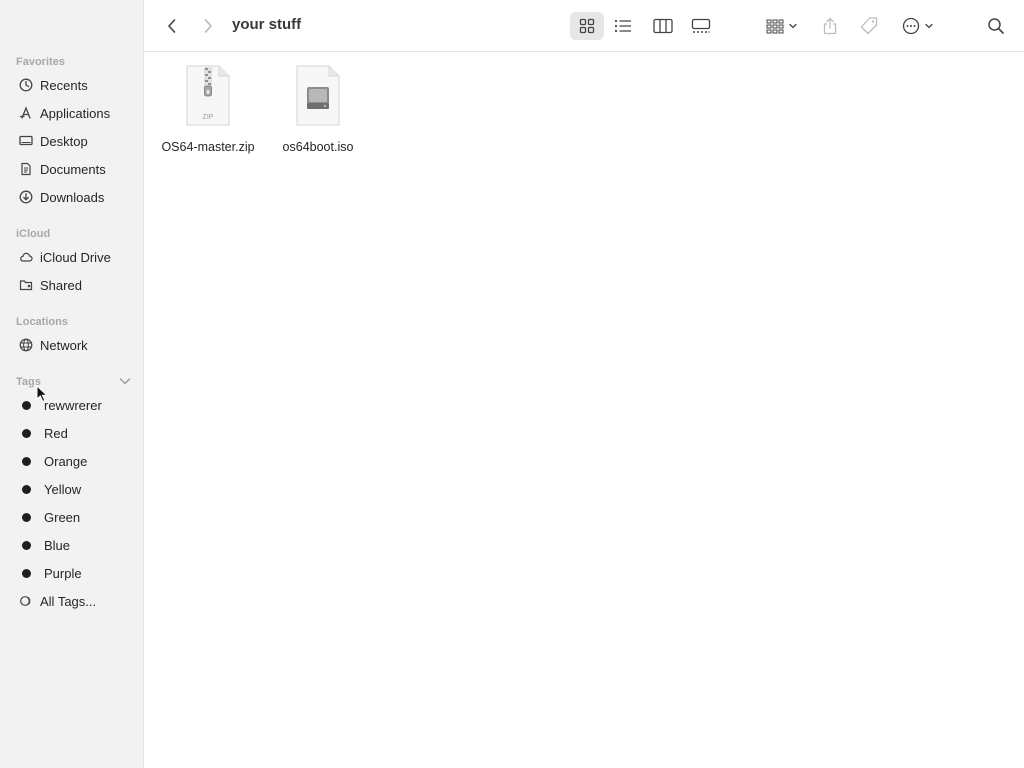 The image size is (1024, 768). I want to click on gallery-view-button, so click(701, 26).